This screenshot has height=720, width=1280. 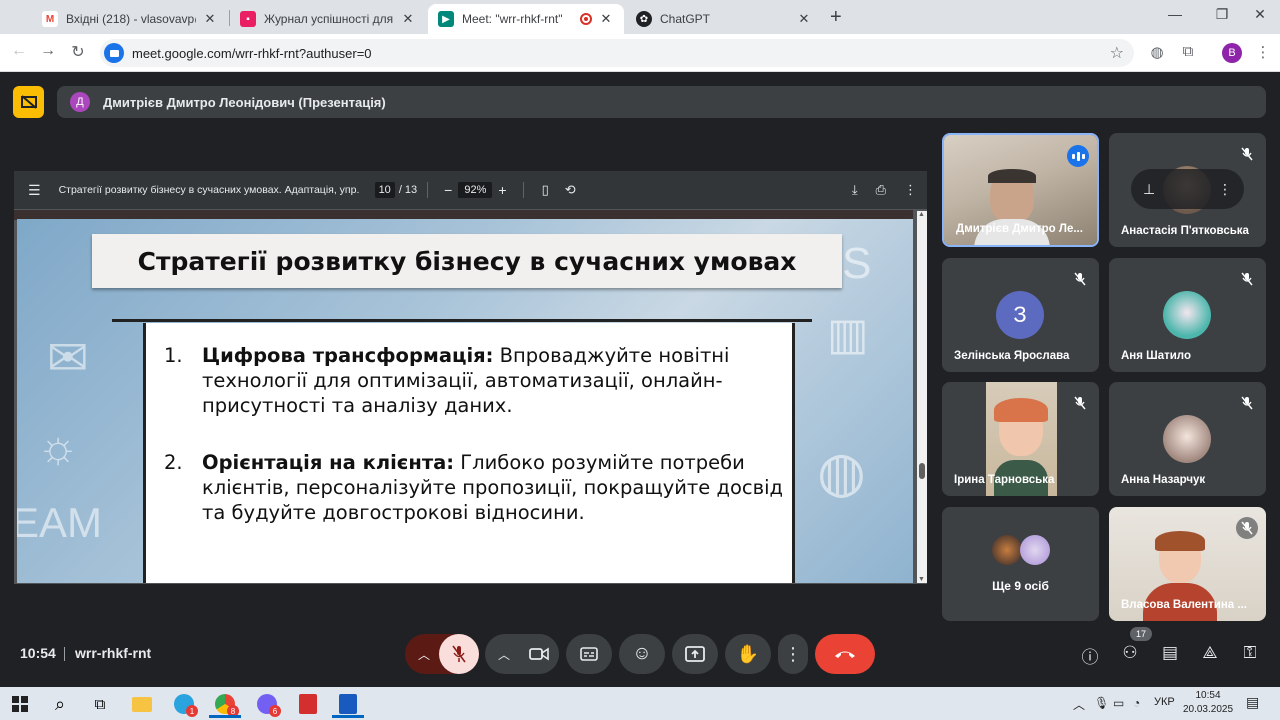 What do you see at coordinates (545, 190) in the screenshot?
I see `fit-page-icon: ▯` at bounding box center [545, 190].